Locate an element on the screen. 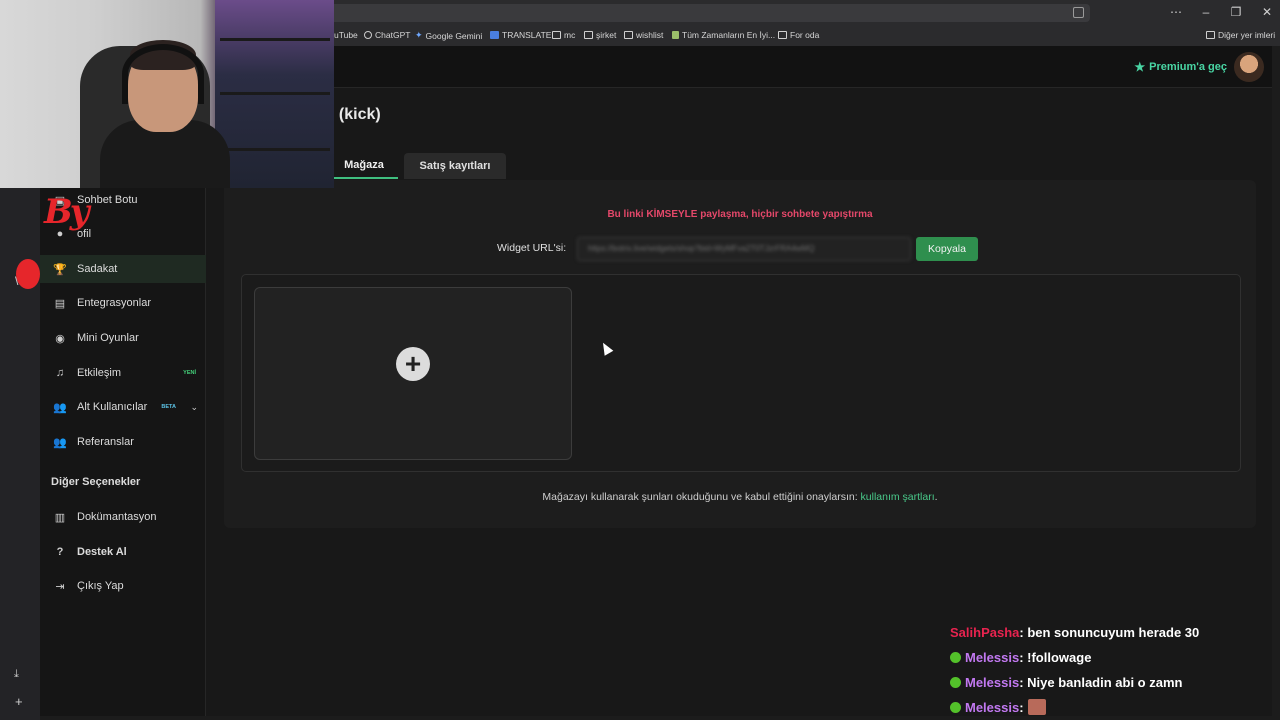 The width and height of the screenshot is (1280, 720). bookmark-mc: mc is located at coordinates (563, 35).